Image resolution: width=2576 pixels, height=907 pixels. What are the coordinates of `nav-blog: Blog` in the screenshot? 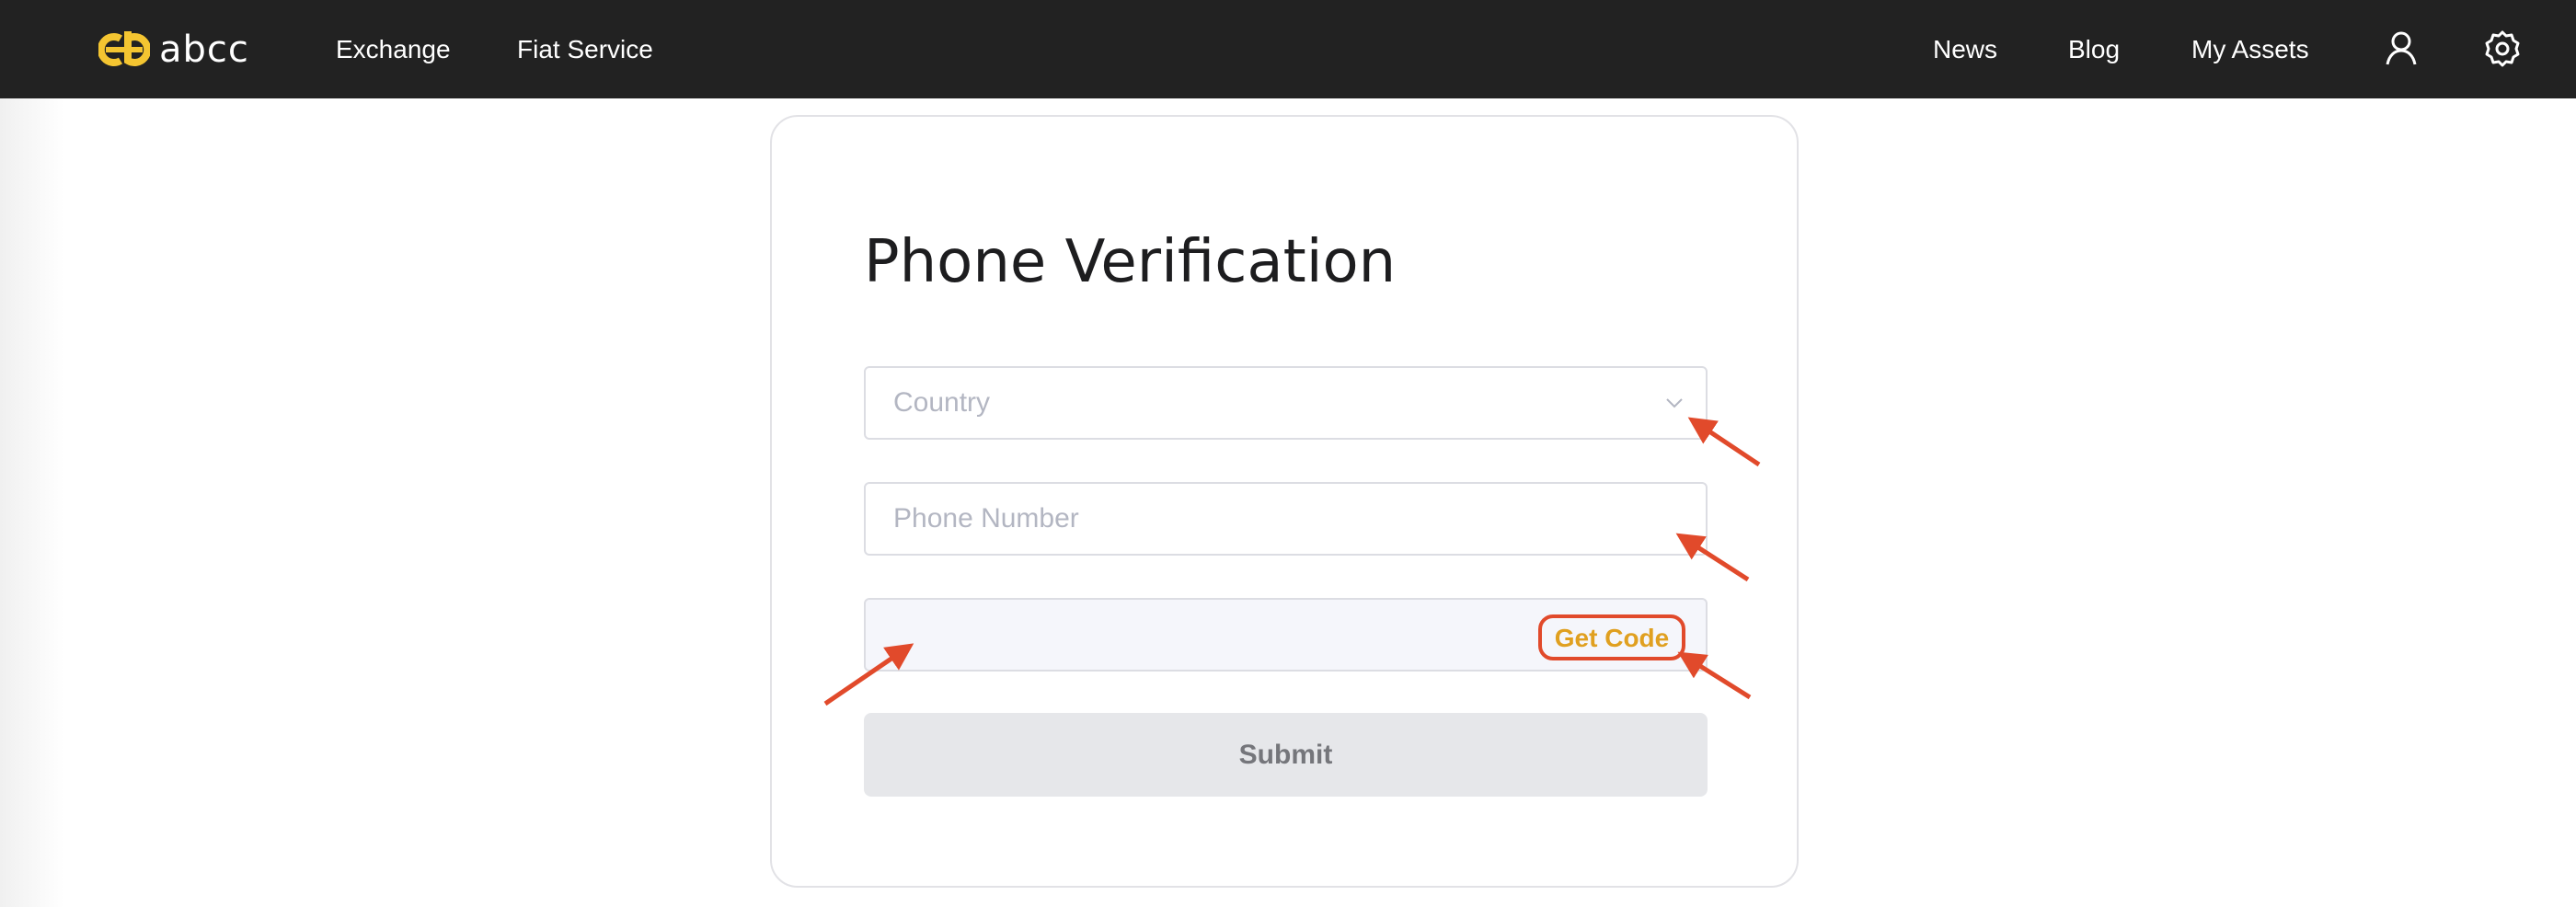 It's located at (2094, 49).